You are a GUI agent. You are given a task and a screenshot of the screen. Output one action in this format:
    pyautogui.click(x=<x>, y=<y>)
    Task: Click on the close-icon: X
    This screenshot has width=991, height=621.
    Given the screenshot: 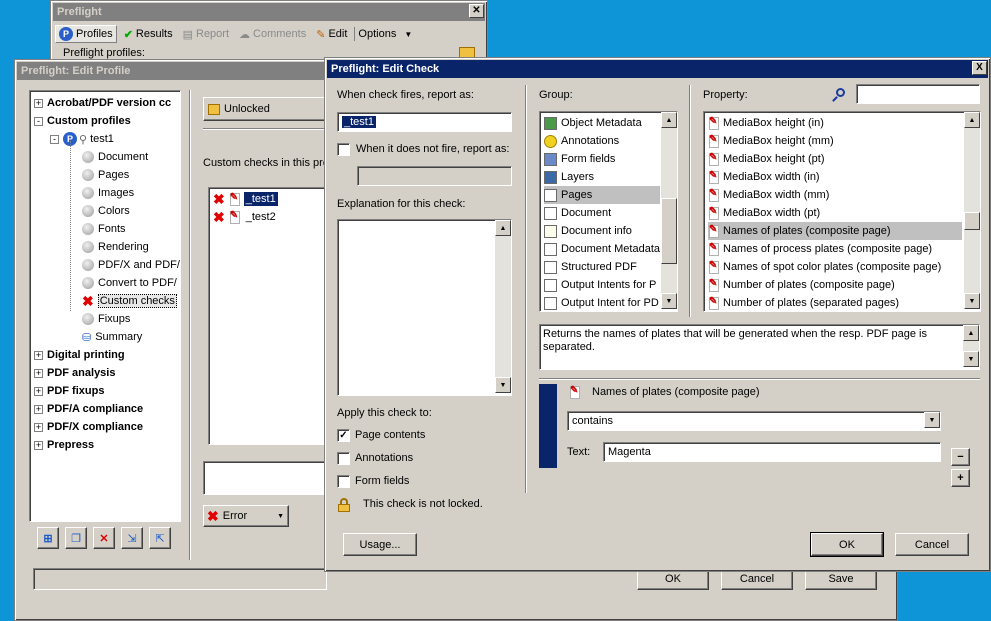 What is the action you would take?
    pyautogui.click(x=979, y=68)
    